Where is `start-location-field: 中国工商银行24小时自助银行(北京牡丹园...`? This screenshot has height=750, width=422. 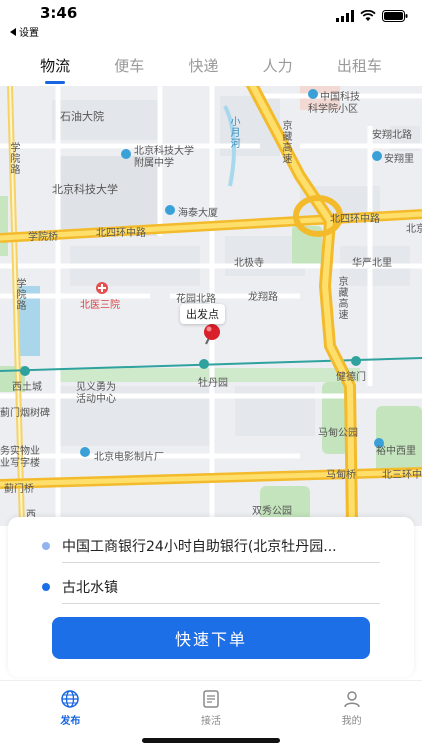 start-location-field: 中国工商银行24小时自助银行(北京牡丹园... is located at coordinates (213, 546).